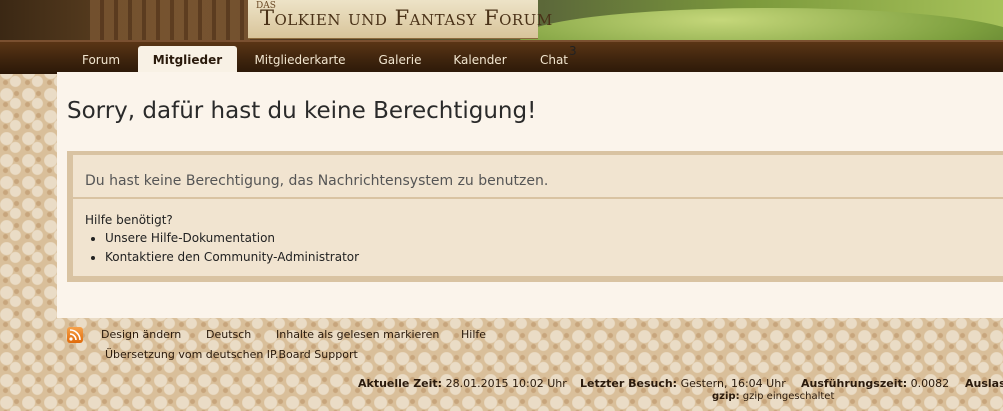 This screenshot has width=1003, height=411. I want to click on tab-galerie: Galerie, so click(400, 61).